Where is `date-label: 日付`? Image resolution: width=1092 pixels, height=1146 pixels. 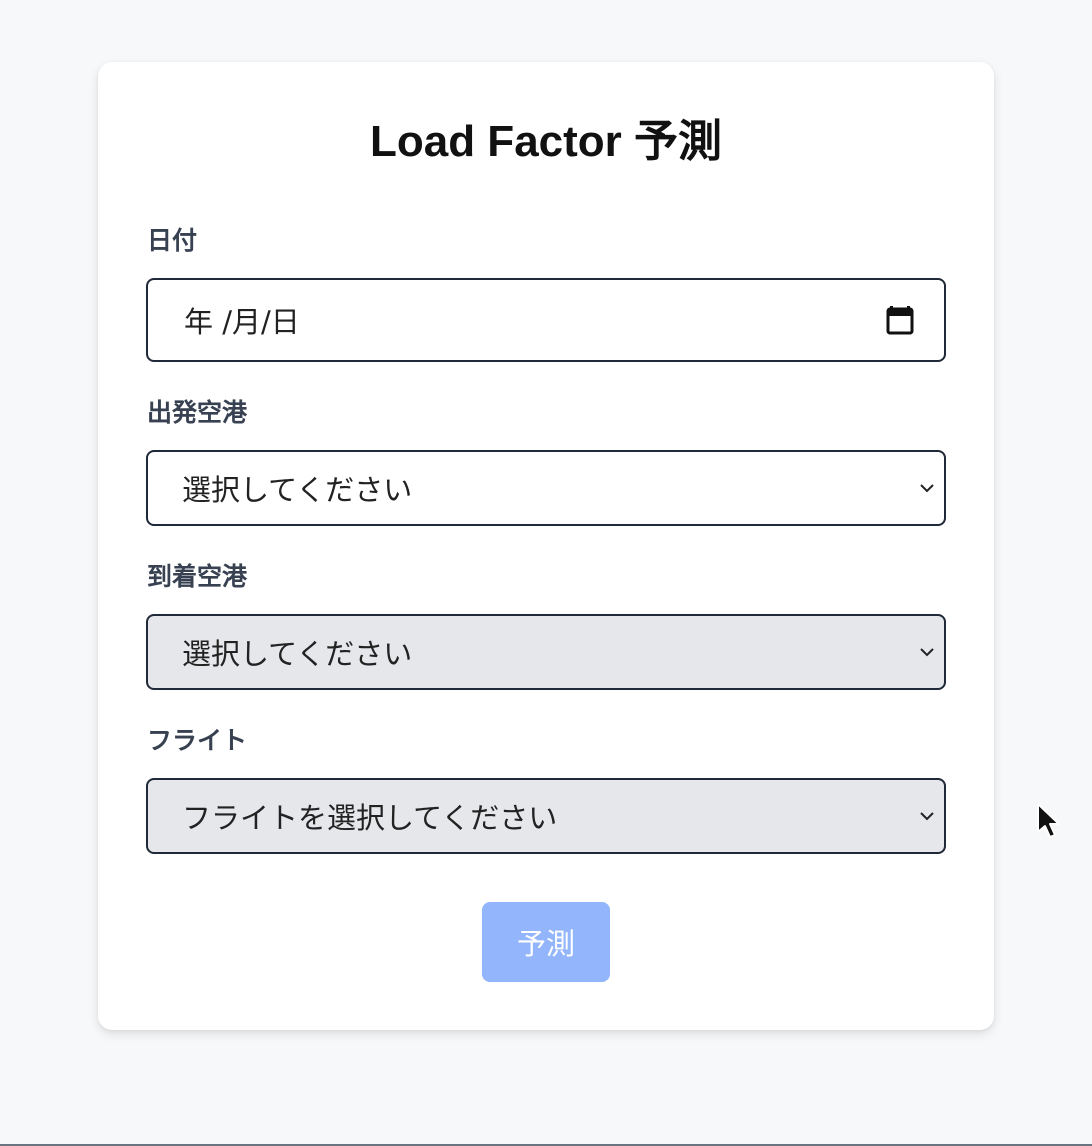
date-label: 日付 is located at coordinates (172, 240).